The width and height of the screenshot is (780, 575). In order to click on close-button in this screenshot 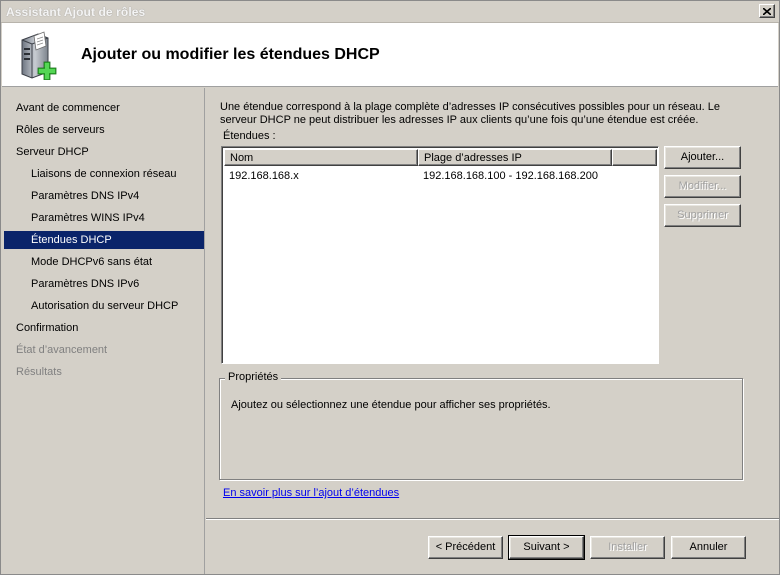, I will do `click(767, 11)`.